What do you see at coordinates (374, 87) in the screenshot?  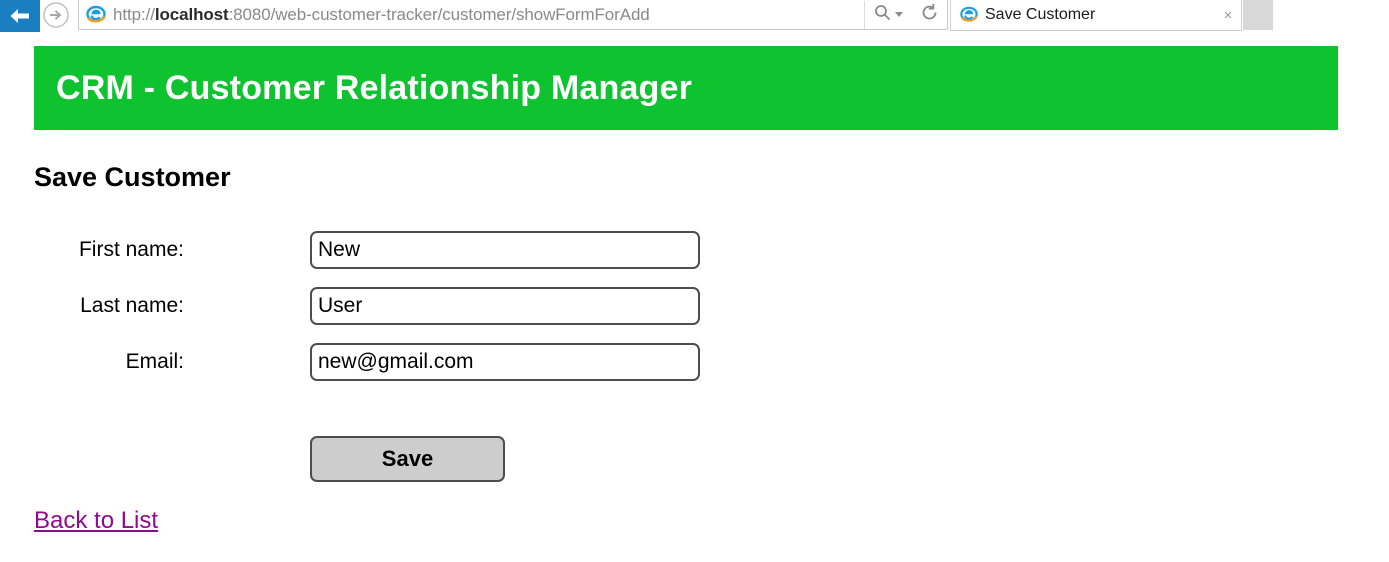 I see `app-title: CRM - Customer Relationship Manager` at bounding box center [374, 87].